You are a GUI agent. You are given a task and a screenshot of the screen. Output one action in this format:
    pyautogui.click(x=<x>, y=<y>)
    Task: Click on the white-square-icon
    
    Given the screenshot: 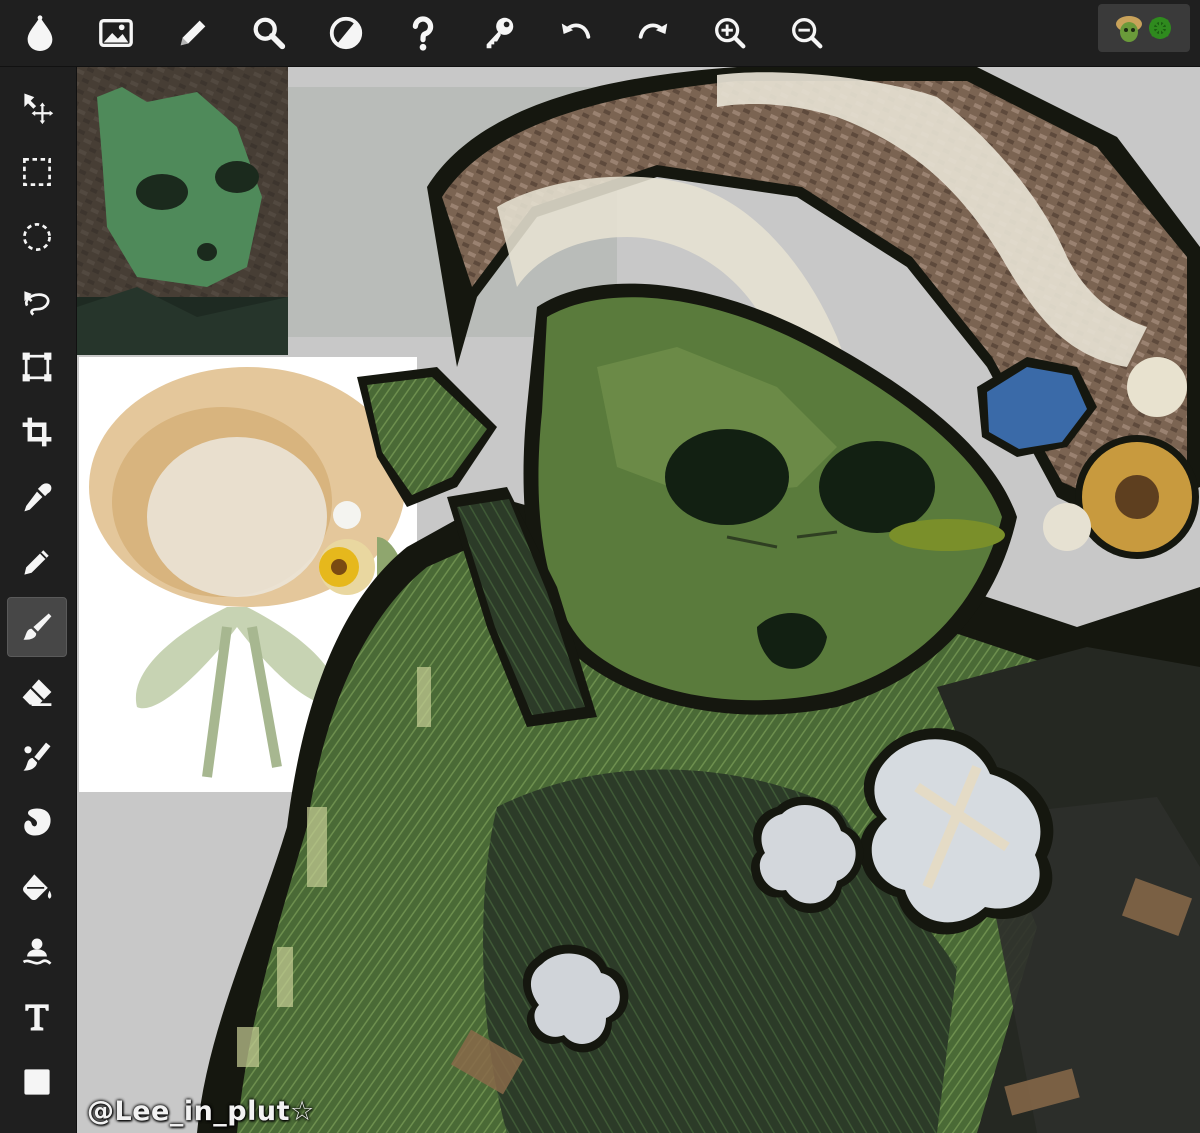 What is the action you would take?
    pyautogui.click(x=37, y=1082)
    